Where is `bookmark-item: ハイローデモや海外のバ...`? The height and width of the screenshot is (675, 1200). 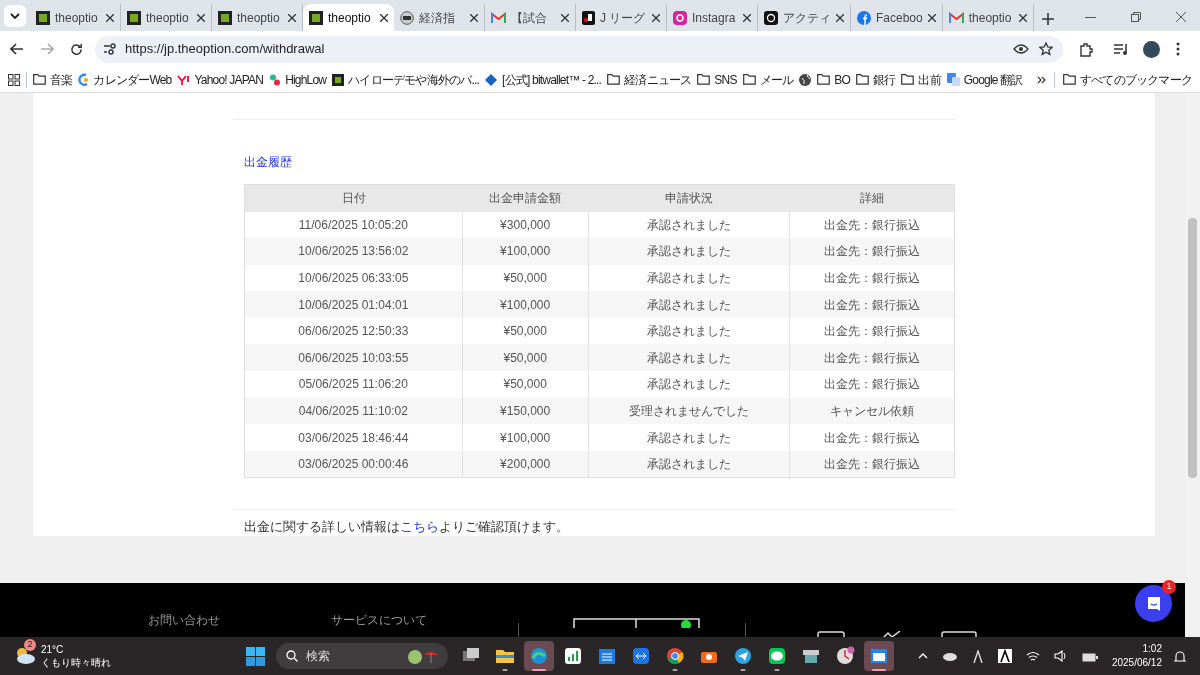 bookmark-item: ハイローデモや海外のバ... is located at coordinates (406, 79).